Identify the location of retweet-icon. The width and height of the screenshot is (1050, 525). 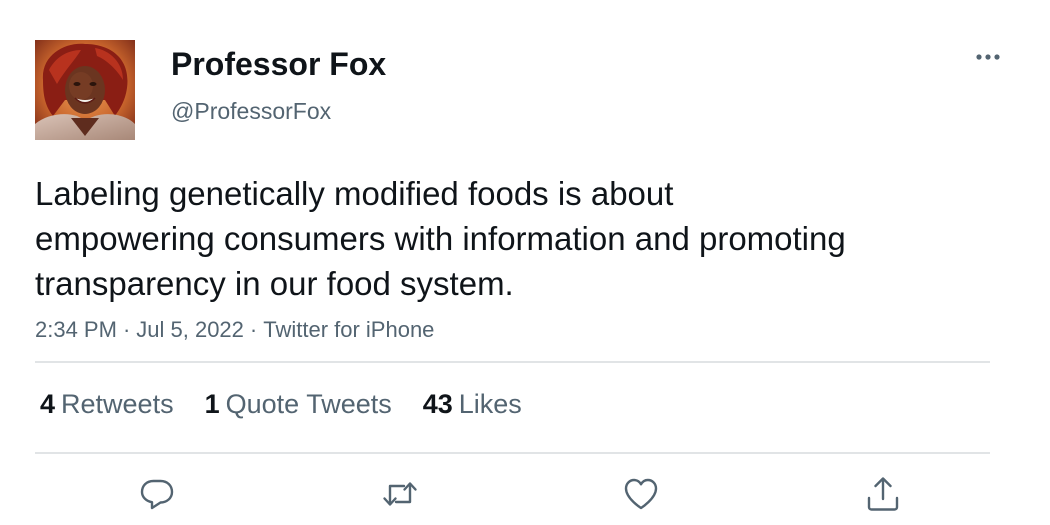
(400, 494).